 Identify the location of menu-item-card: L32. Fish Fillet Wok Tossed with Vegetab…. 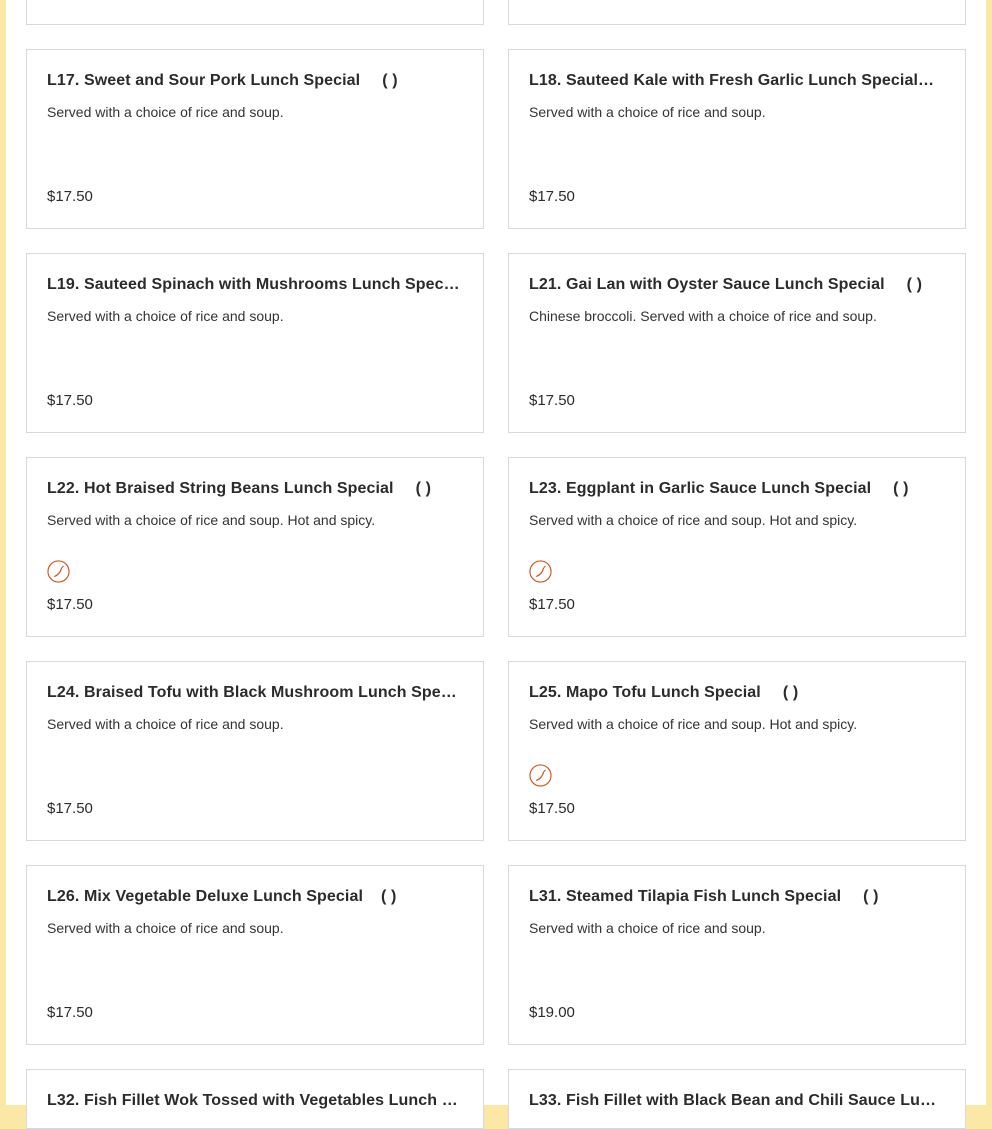
(255, 1099).